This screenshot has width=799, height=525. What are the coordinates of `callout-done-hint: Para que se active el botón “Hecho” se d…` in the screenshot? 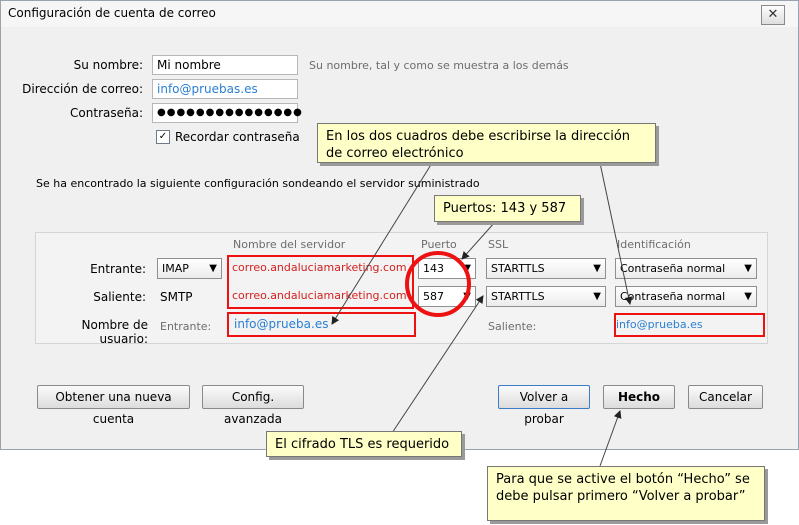 It's located at (626, 493).